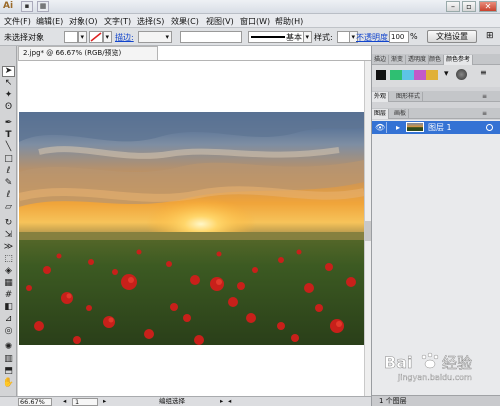 The image size is (500, 406). I want to click on prev-artboard-icon: ◂, so click(64, 401).